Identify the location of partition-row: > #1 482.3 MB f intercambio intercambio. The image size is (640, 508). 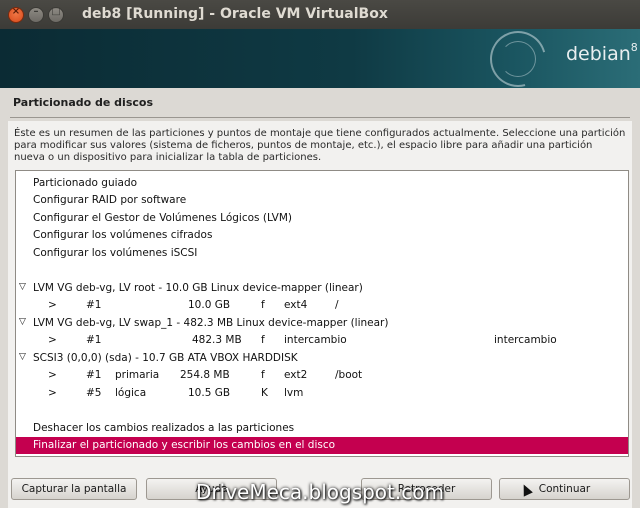
(322, 340).